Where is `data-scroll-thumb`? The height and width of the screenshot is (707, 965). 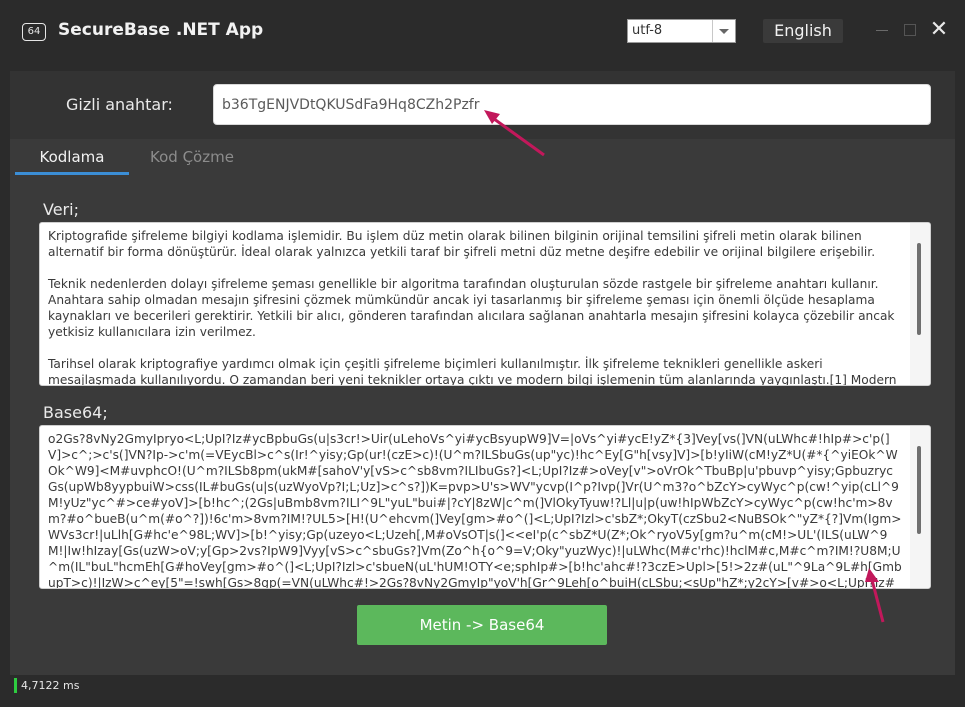
data-scroll-thumb is located at coordinates (919, 289).